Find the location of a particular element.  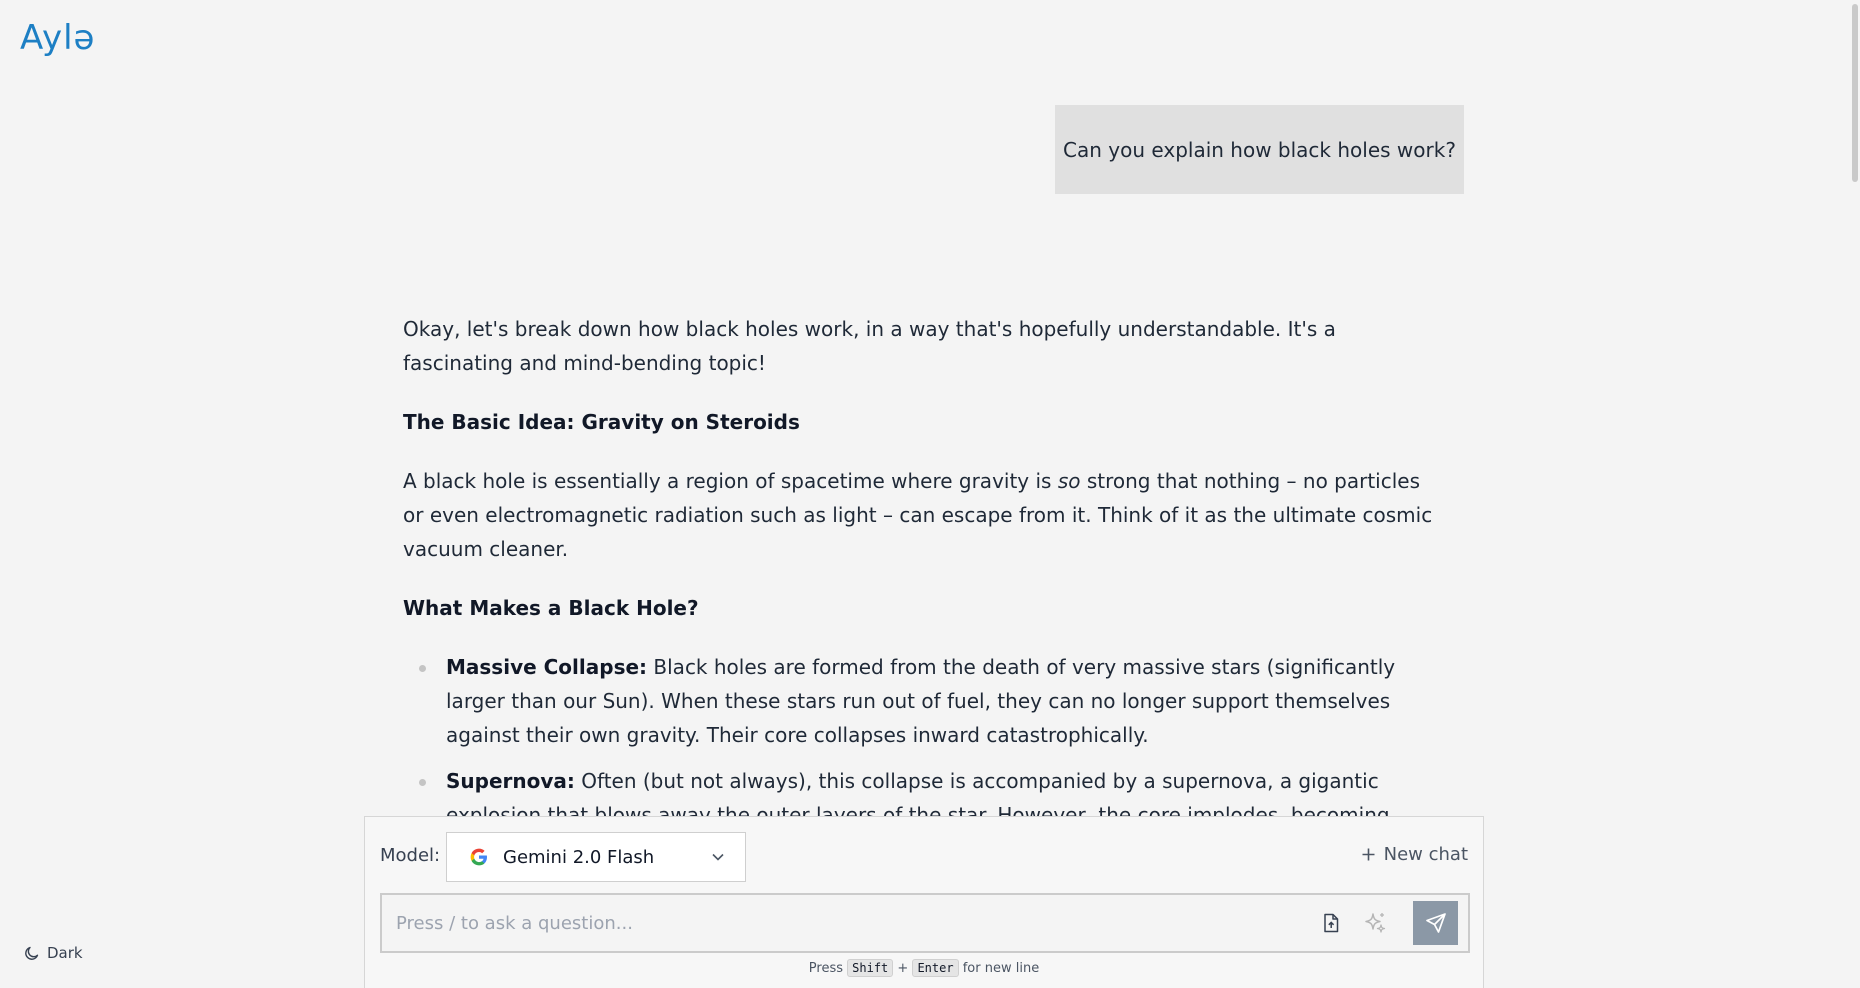

list-item-term: Massive Collapse: is located at coordinates (547, 667).